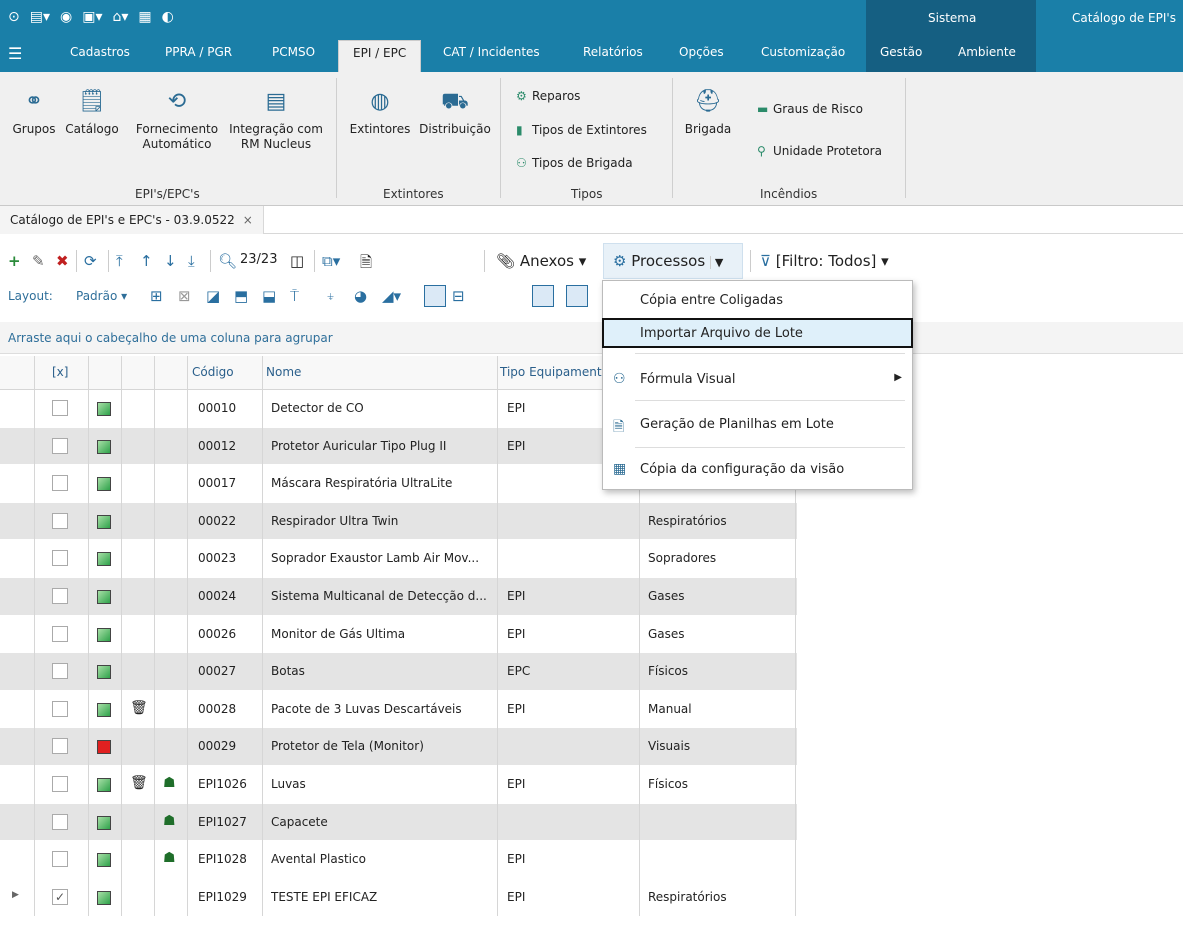 This screenshot has width=1183, height=940. Describe the element at coordinates (810, 109) in the screenshot. I see `graus-risco-button: ▬ Graus de Risco` at that location.